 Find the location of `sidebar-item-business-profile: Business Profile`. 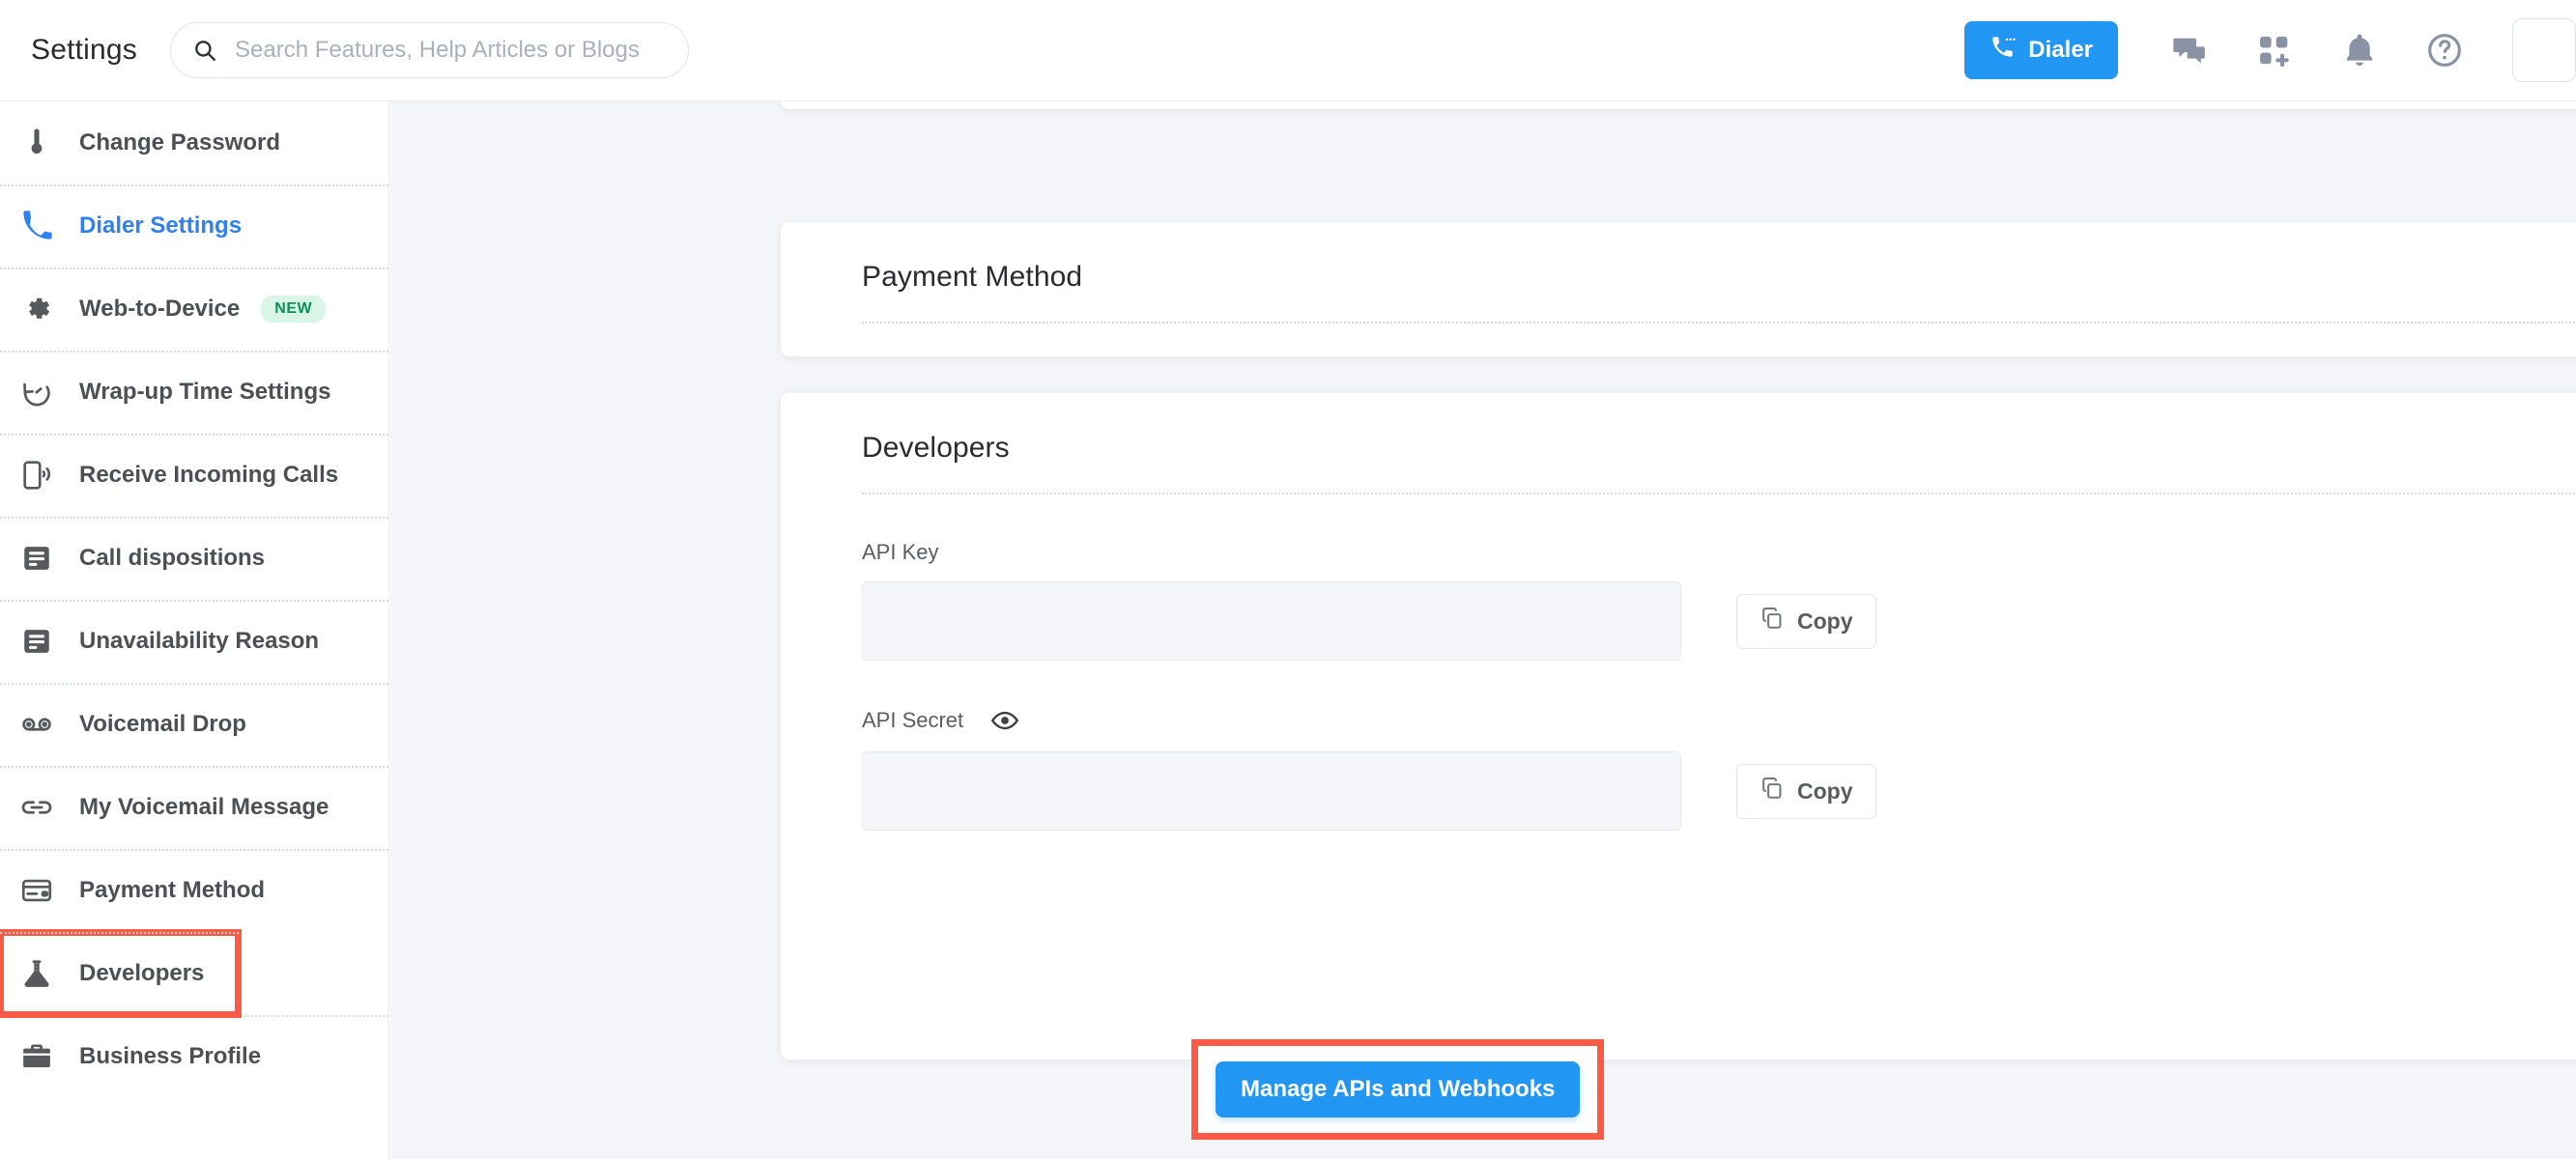

sidebar-item-business-profile: Business Profile is located at coordinates (194, 1057).